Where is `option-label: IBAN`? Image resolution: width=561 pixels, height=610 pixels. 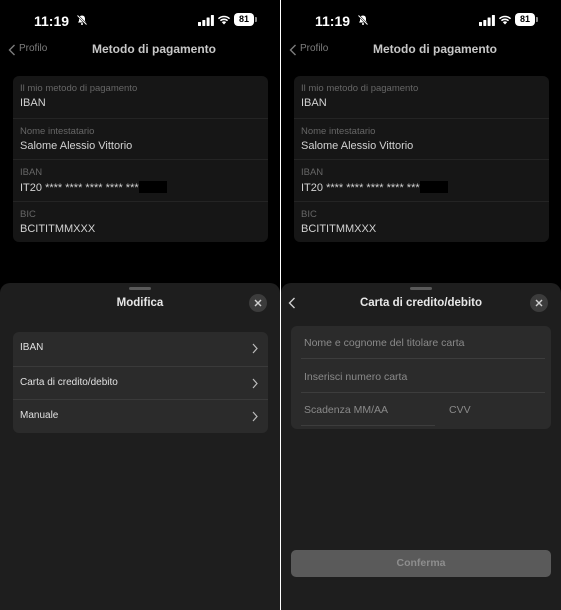 option-label: IBAN is located at coordinates (32, 347).